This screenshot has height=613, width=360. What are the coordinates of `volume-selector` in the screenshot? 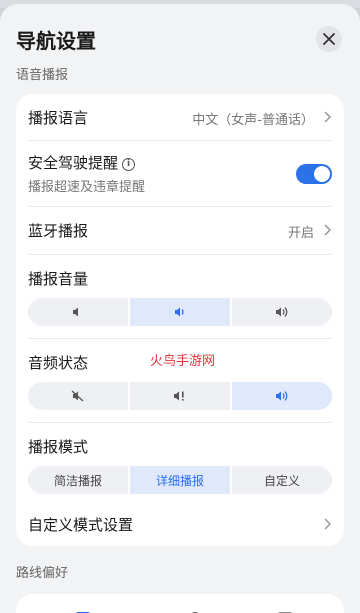 It's located at (180, 312).